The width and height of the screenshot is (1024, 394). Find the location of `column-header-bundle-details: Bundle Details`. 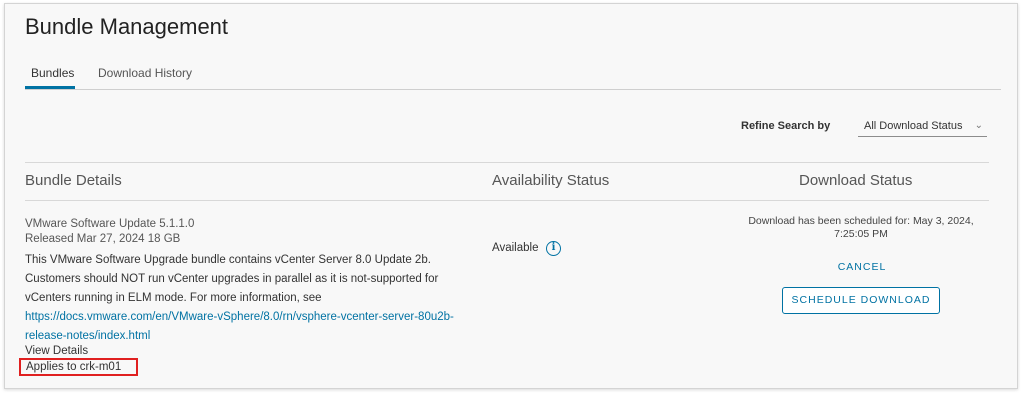

column-header-bundle-details: Bundle Details is located at coordinates (73, 180).